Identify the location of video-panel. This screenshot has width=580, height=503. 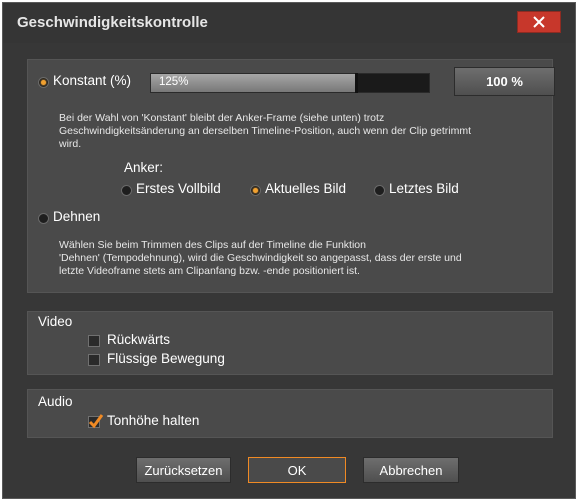
(290, 343).